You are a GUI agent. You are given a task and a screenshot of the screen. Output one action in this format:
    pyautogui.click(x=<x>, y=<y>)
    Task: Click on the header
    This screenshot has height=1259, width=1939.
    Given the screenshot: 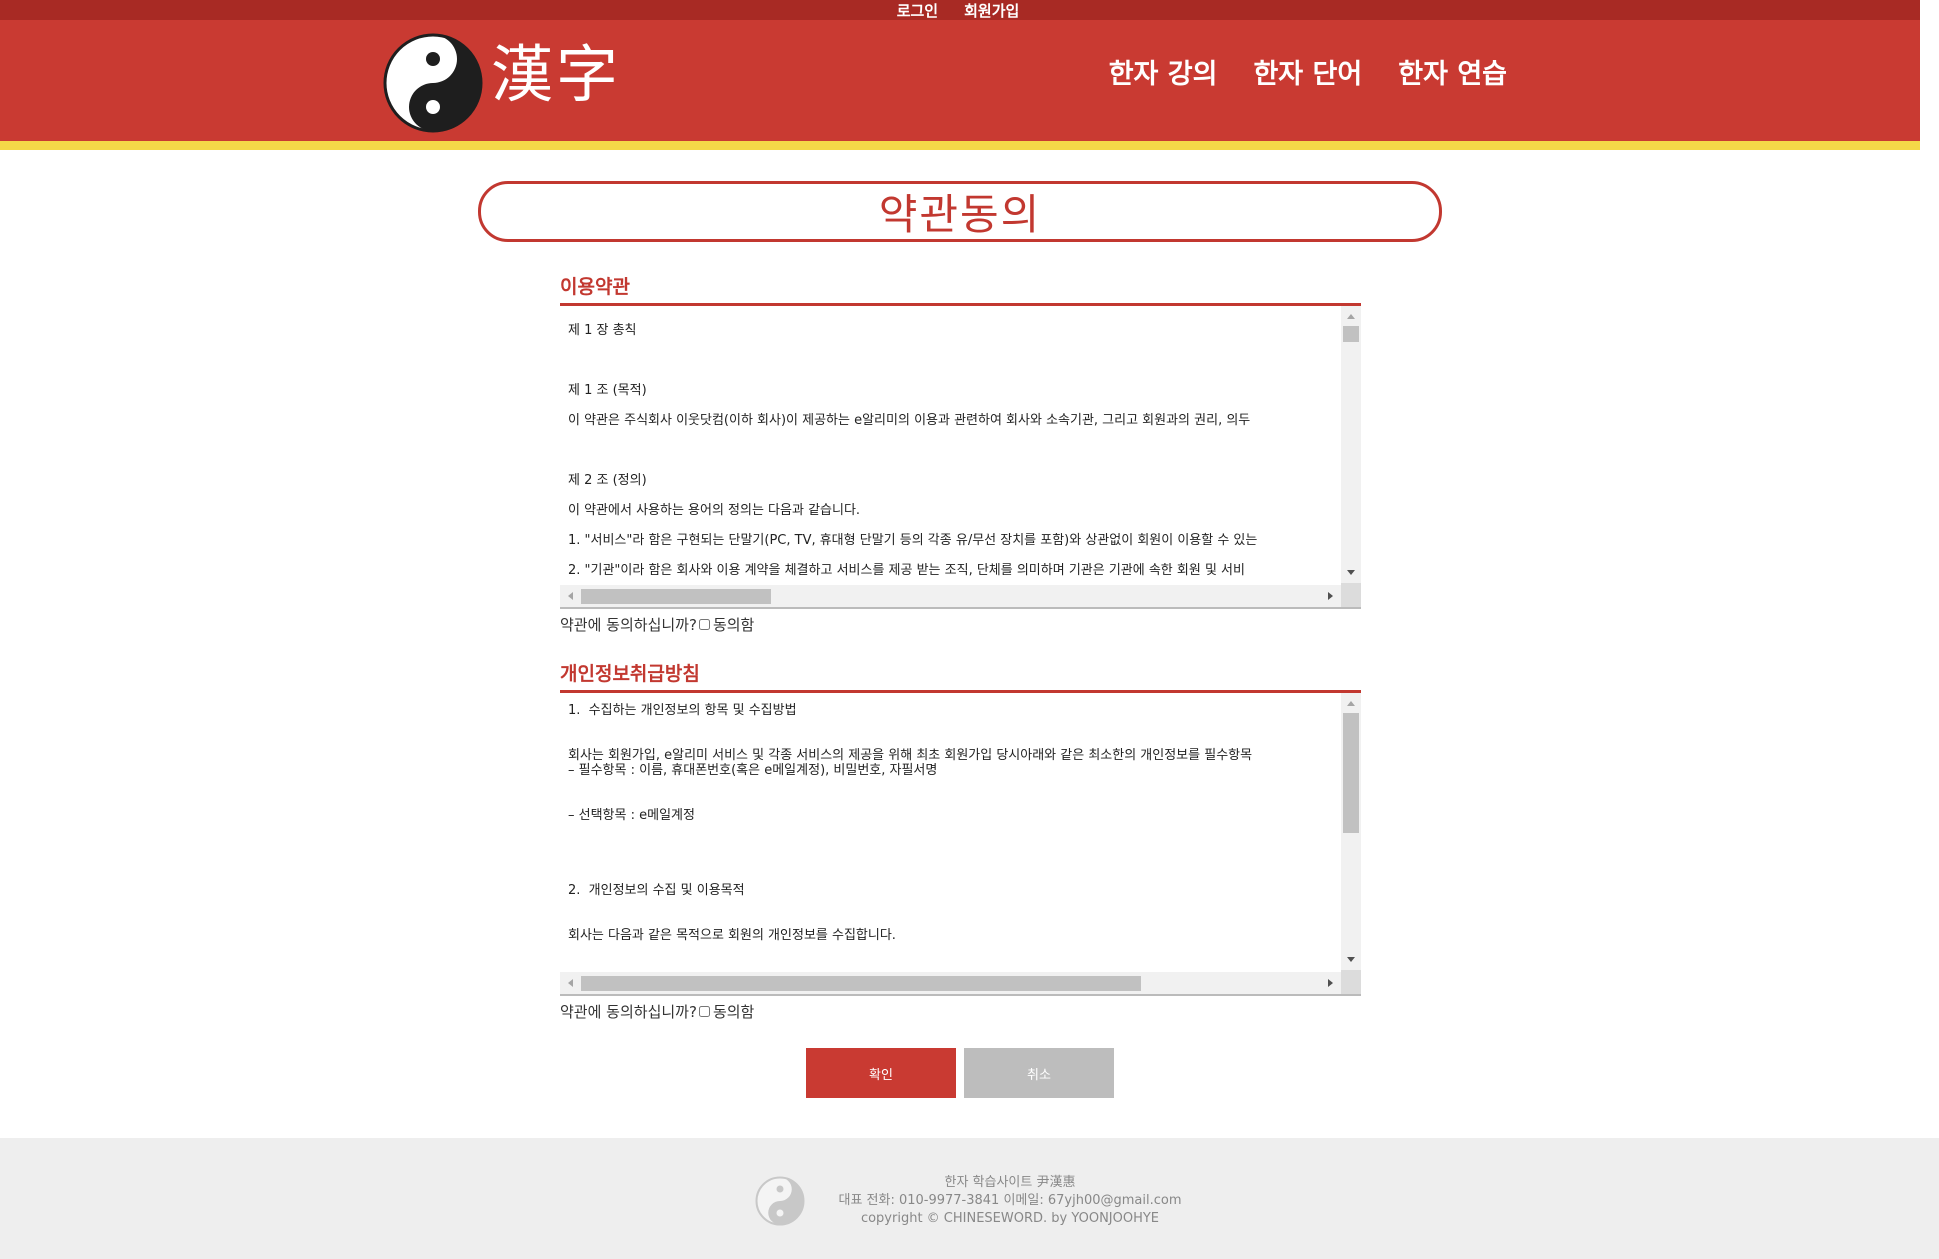 What is the action you would take?
    pyautogui.click(x=960, y=80)
    